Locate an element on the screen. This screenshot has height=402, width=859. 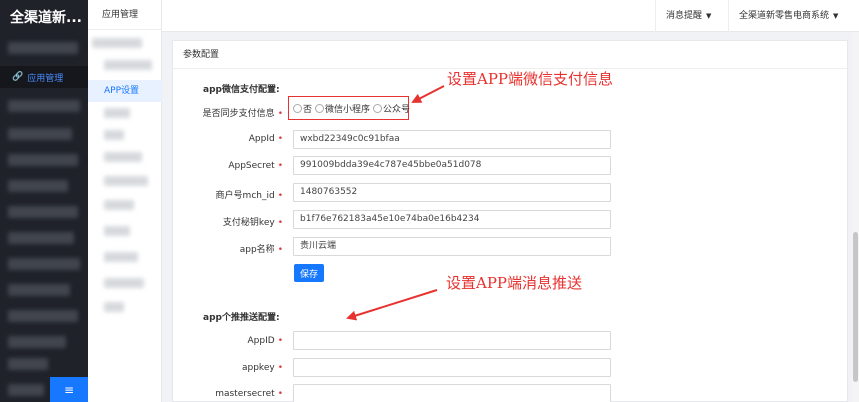
submenu-title: 应用管理 is located at coordinates (124, 15).